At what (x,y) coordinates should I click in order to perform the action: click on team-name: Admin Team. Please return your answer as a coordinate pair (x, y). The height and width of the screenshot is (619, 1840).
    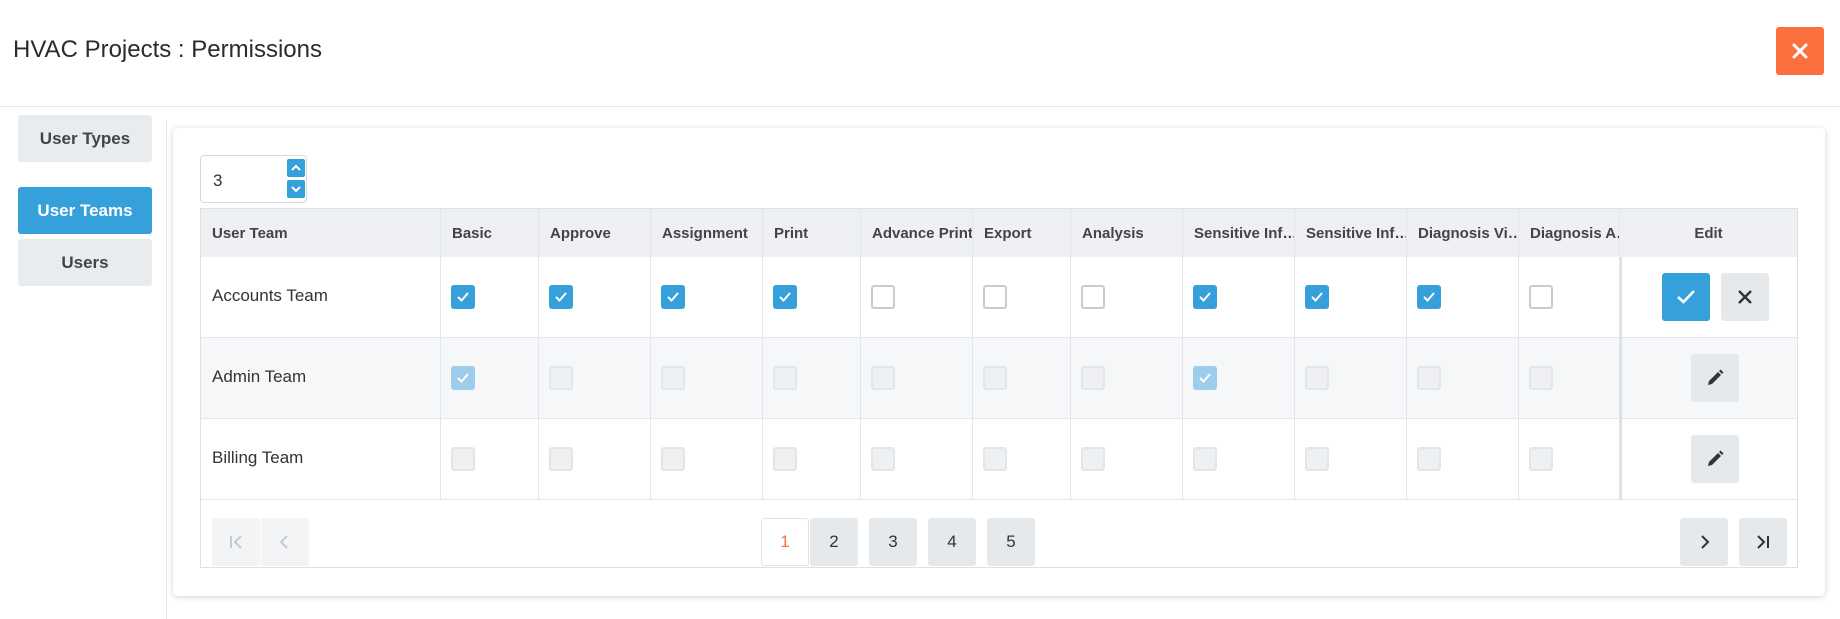
    Looking at the image, I should click on (259, 376).